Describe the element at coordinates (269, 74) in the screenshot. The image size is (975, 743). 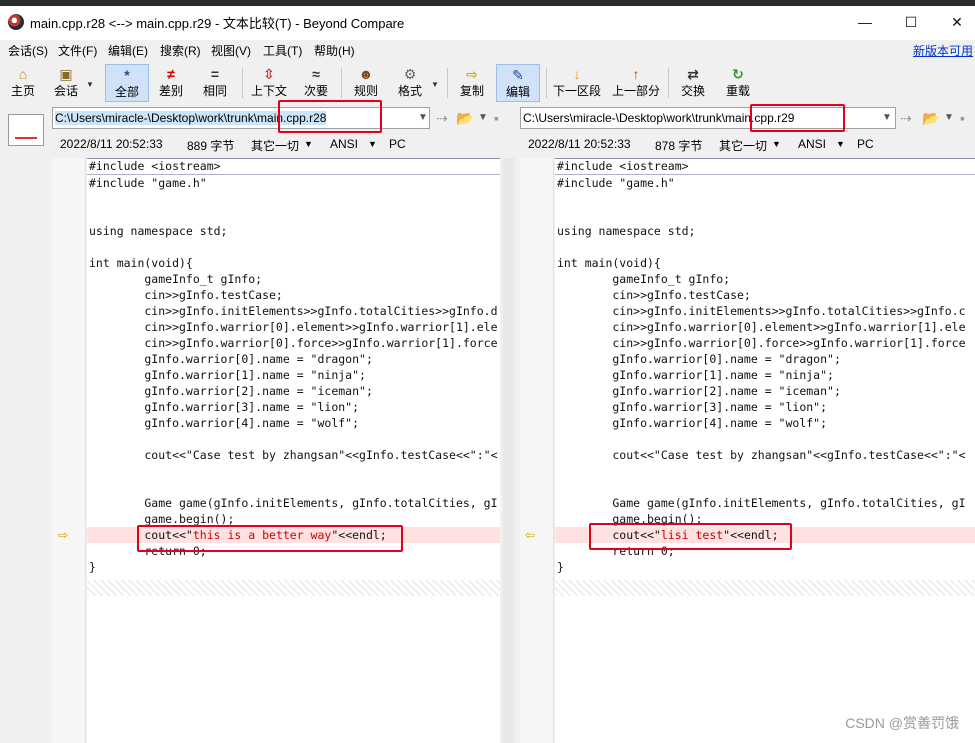
I see `context-icon: ⇳` at that location.